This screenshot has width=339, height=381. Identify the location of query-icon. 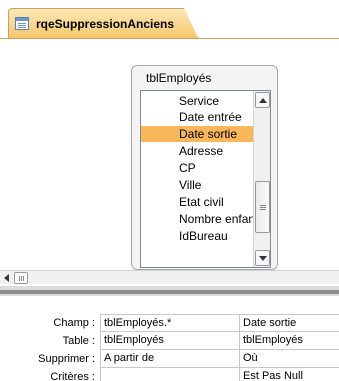
(22, 23).